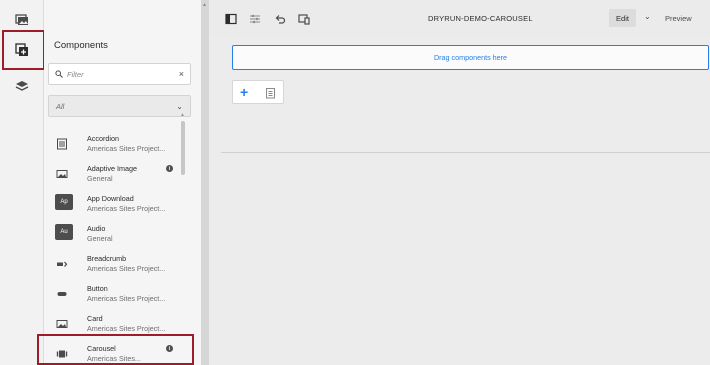 This screenshot has height=365, width=710. I want to click on card-icon, so click(62, 324).